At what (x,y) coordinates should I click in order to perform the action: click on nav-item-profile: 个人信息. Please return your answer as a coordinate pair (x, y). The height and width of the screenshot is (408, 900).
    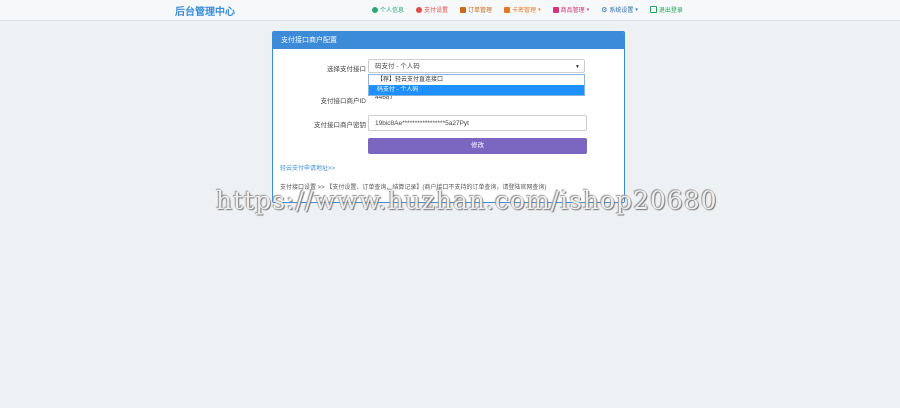
    Looking at the image, I should click on (388, 9).